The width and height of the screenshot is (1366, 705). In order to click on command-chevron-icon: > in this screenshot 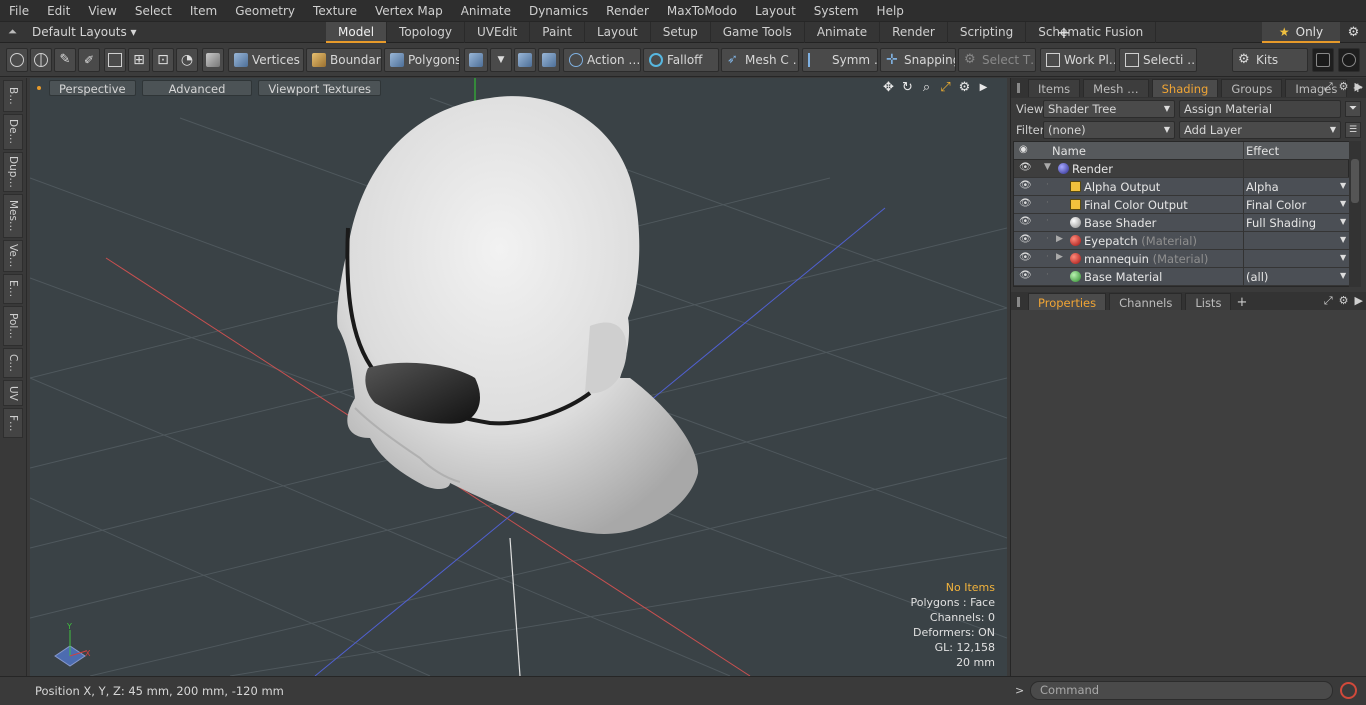, I will do `click(1019, 690)`.